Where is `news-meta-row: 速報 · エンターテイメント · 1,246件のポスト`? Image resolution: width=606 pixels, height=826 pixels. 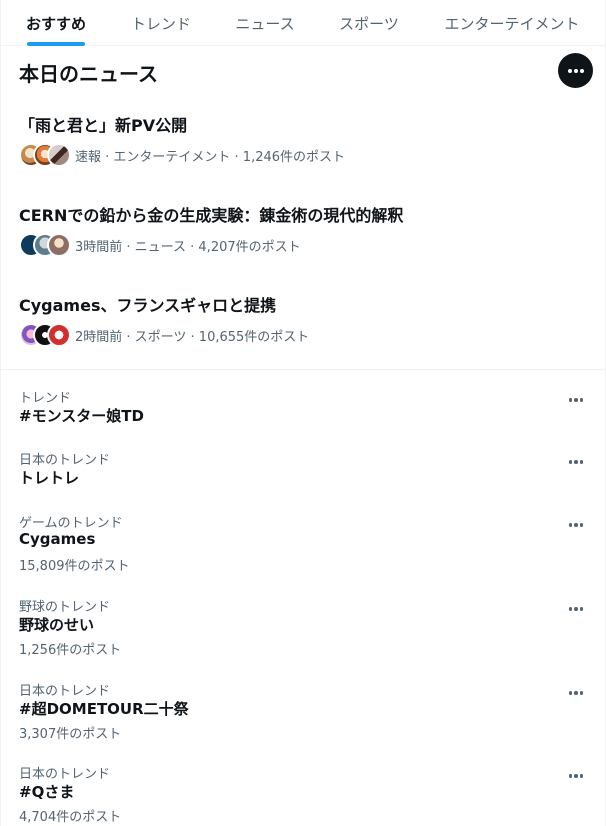 news-meta-row: 速報 · エンターテイメント · 1,246件のポスト is located at coordinates (304, 155).